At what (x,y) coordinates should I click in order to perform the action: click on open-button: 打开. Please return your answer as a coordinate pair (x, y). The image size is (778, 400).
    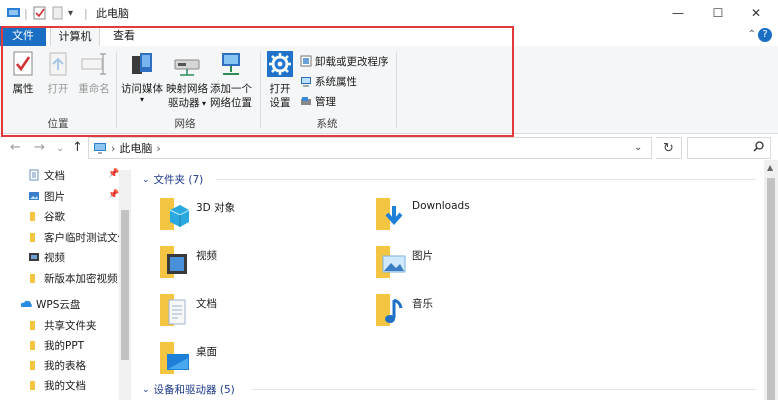
    Looking at the image, I should click on (58, 73).